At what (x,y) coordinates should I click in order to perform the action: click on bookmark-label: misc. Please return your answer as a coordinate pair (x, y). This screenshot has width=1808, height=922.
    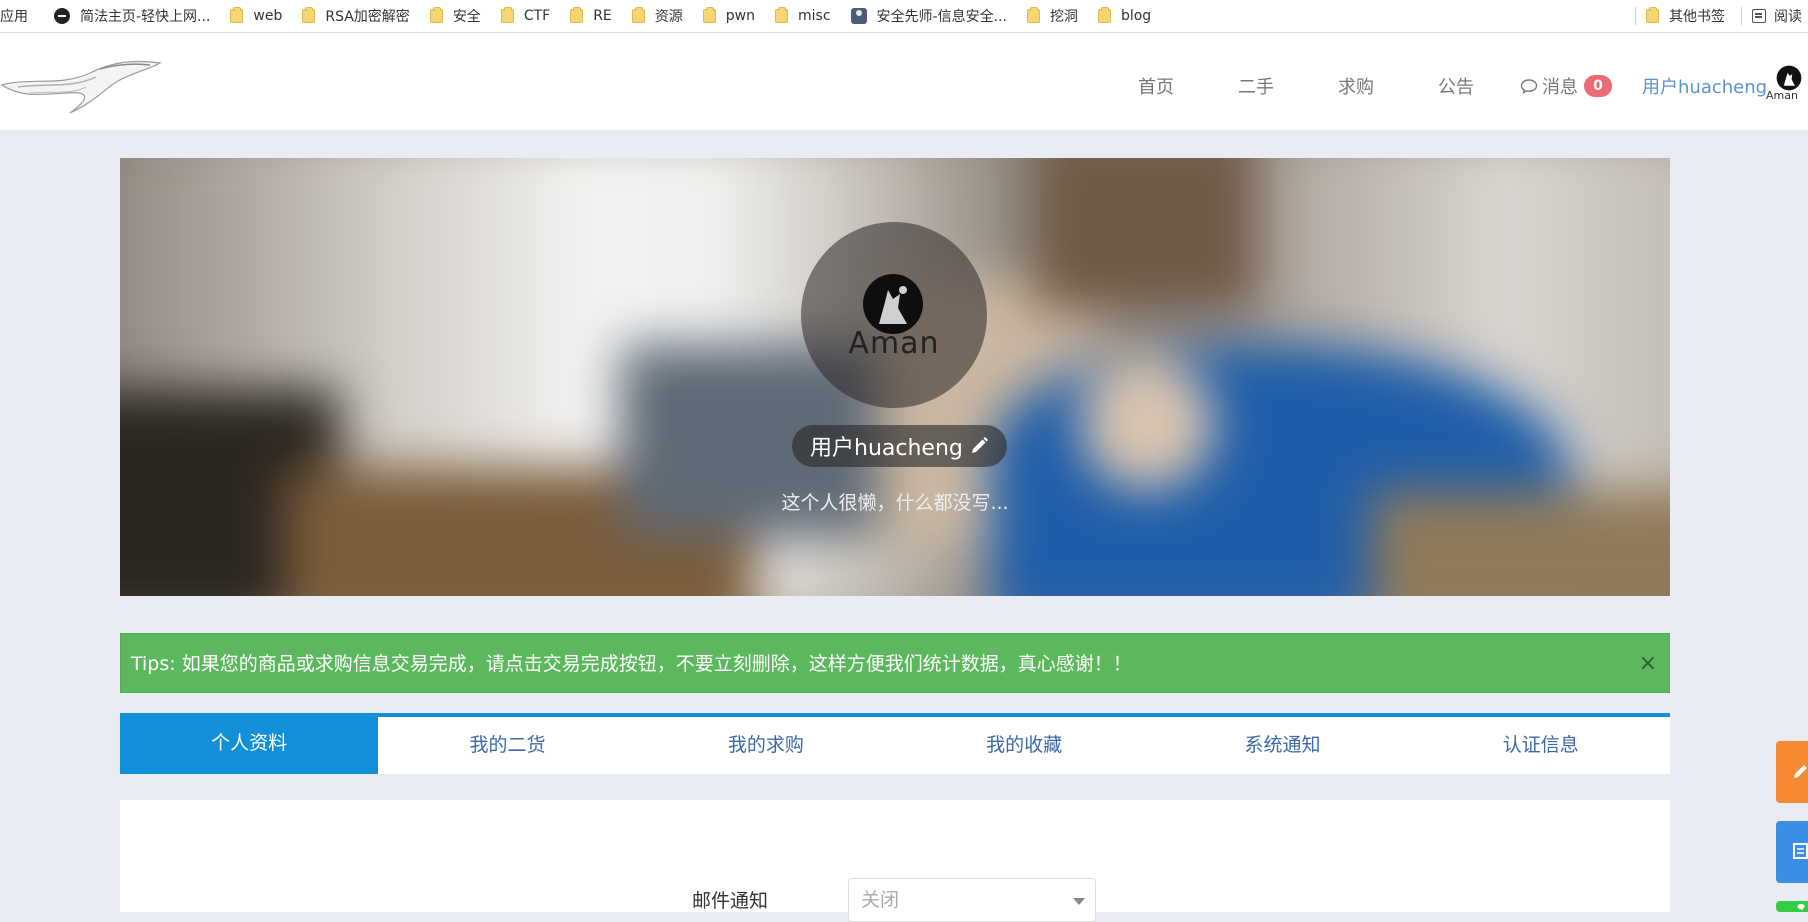
    Looking at the image, I should click on (814, 16).